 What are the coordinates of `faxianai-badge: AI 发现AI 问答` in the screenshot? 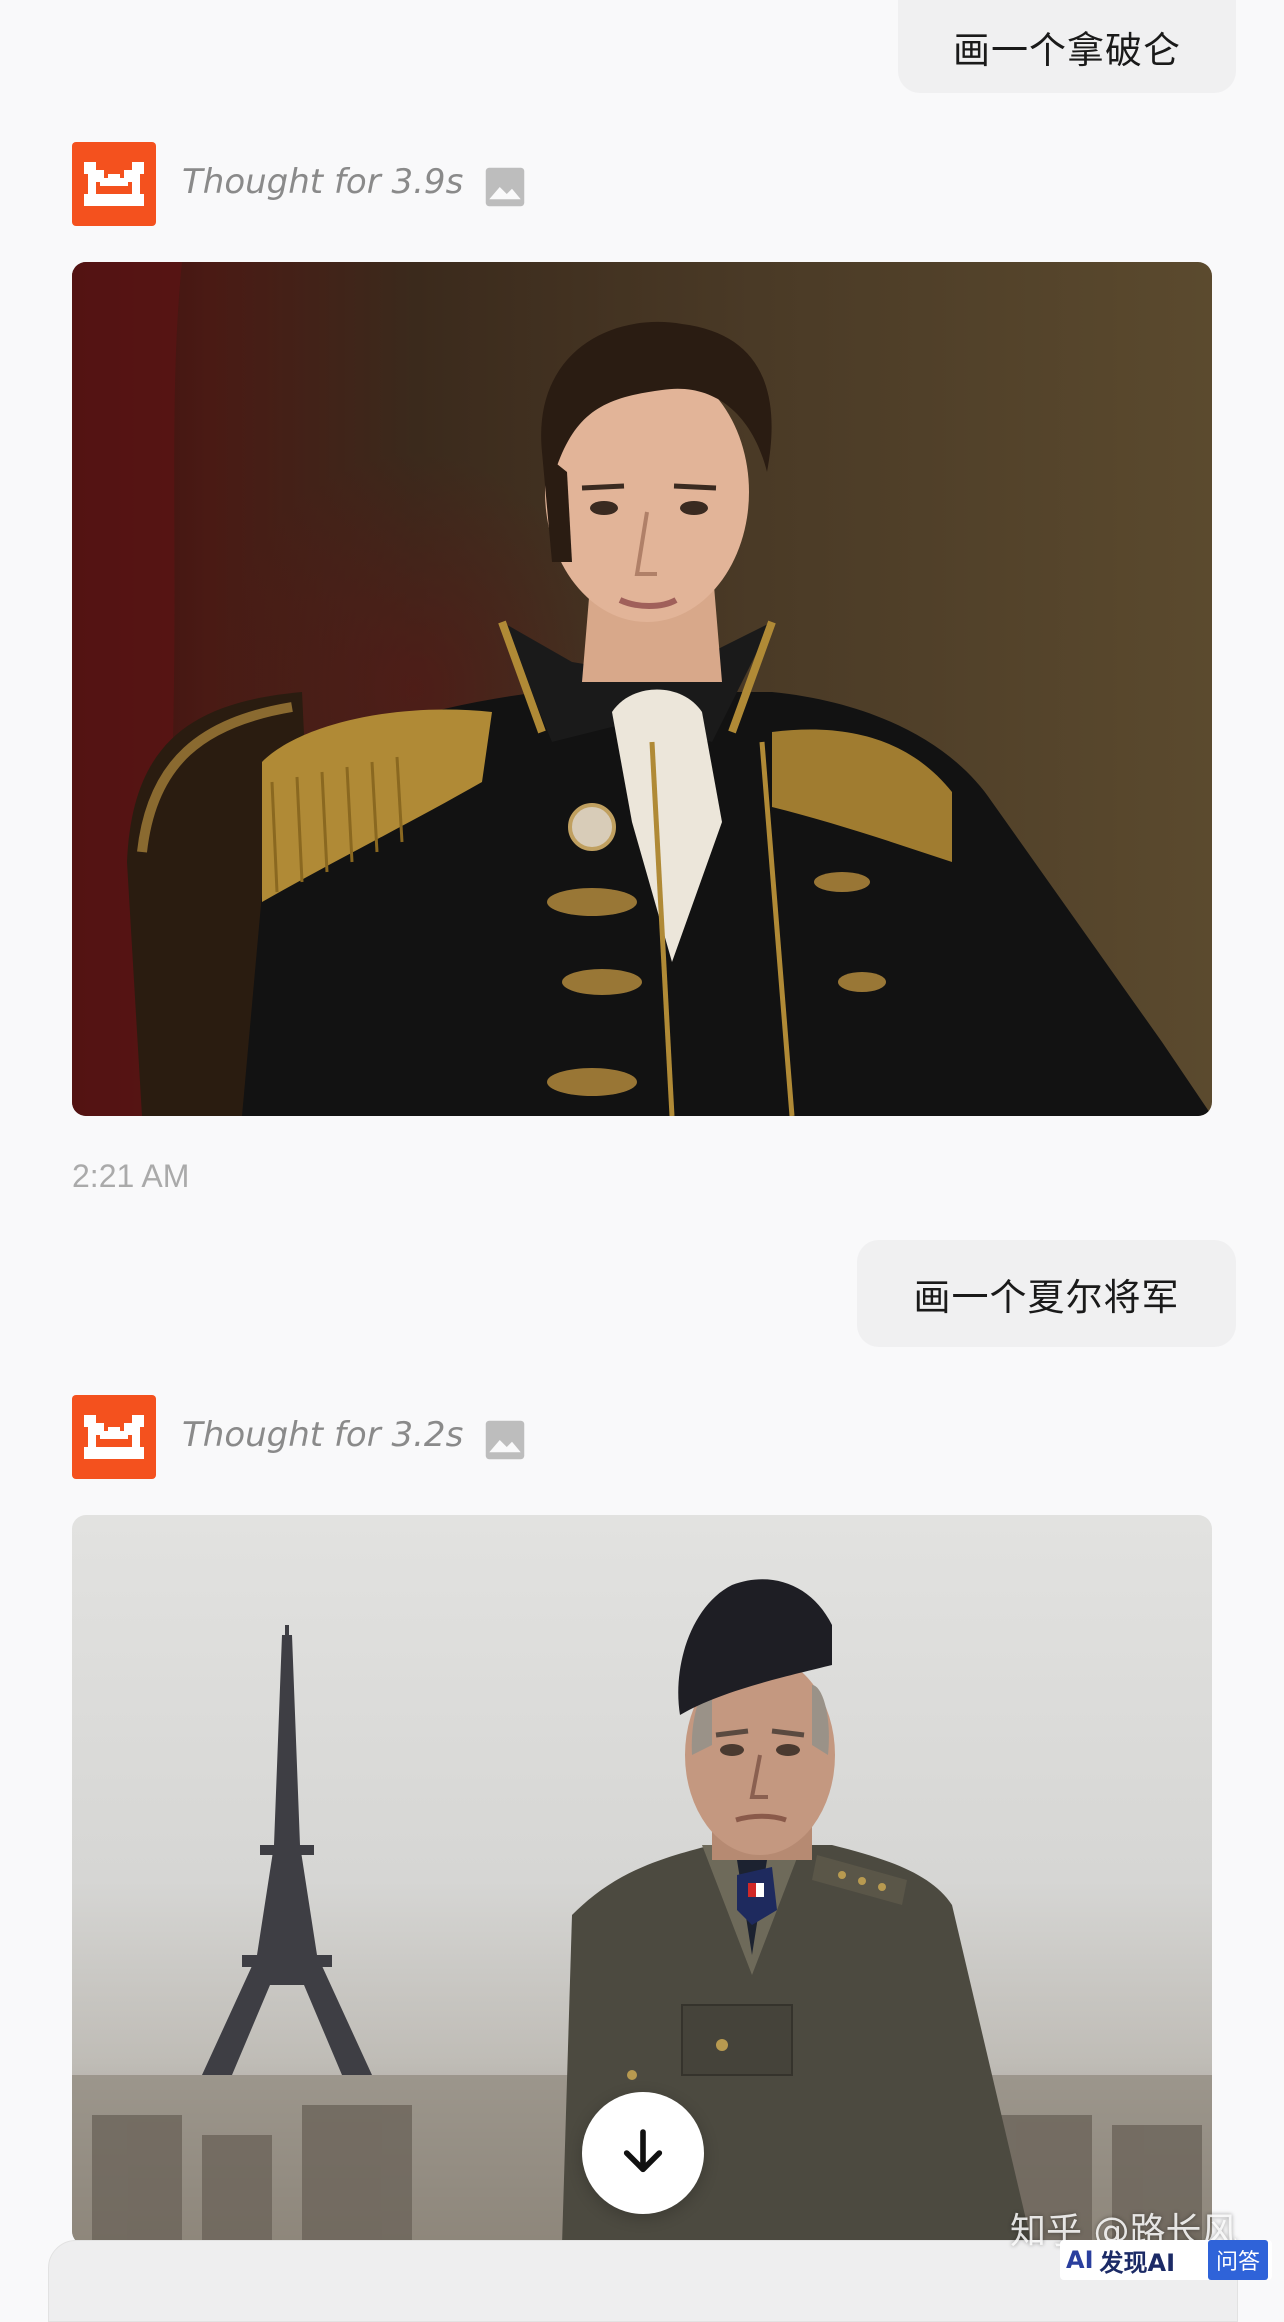 It's located at (1166, 2260).